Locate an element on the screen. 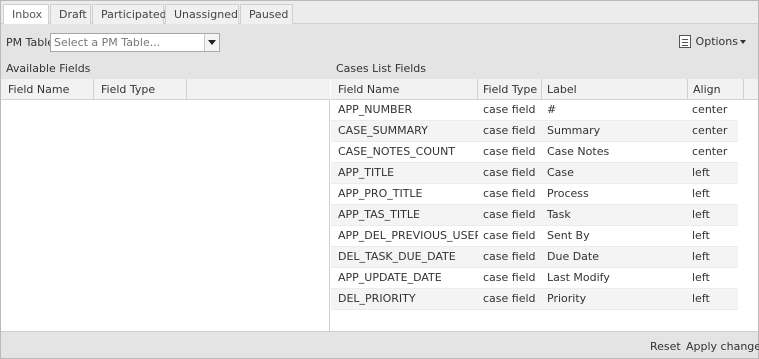 The image size is (759, 359). label-cell: Case is located at coordinates (615, 173).